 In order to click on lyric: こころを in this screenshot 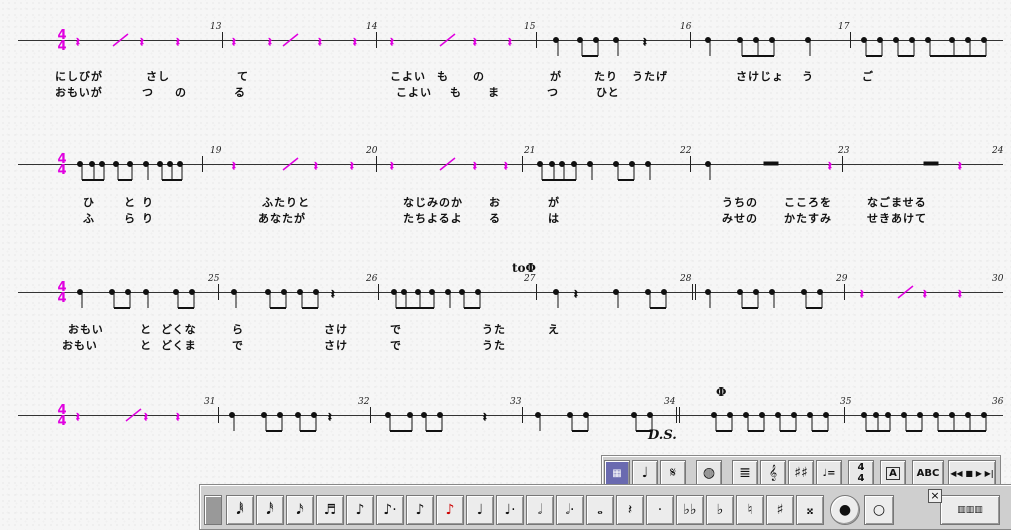, I will do `click(808, 202)`.